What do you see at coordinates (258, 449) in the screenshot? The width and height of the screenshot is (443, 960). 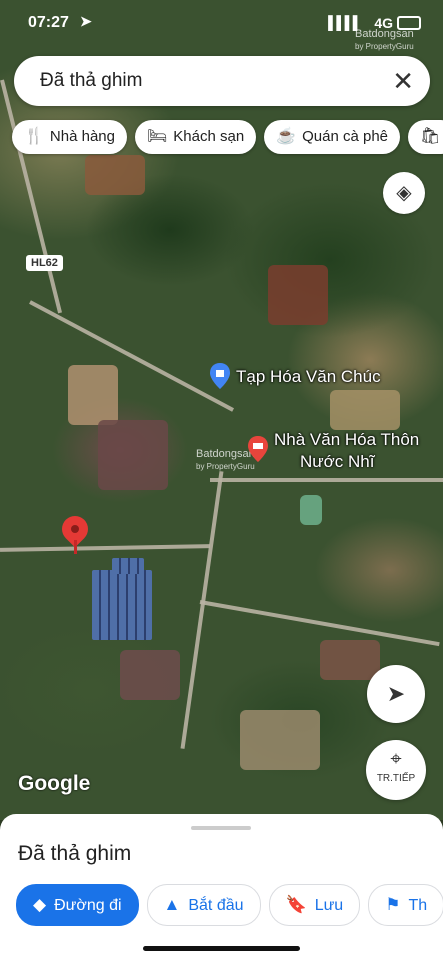 I see `hotel-pin-icon` at bounding box center [258, 449].